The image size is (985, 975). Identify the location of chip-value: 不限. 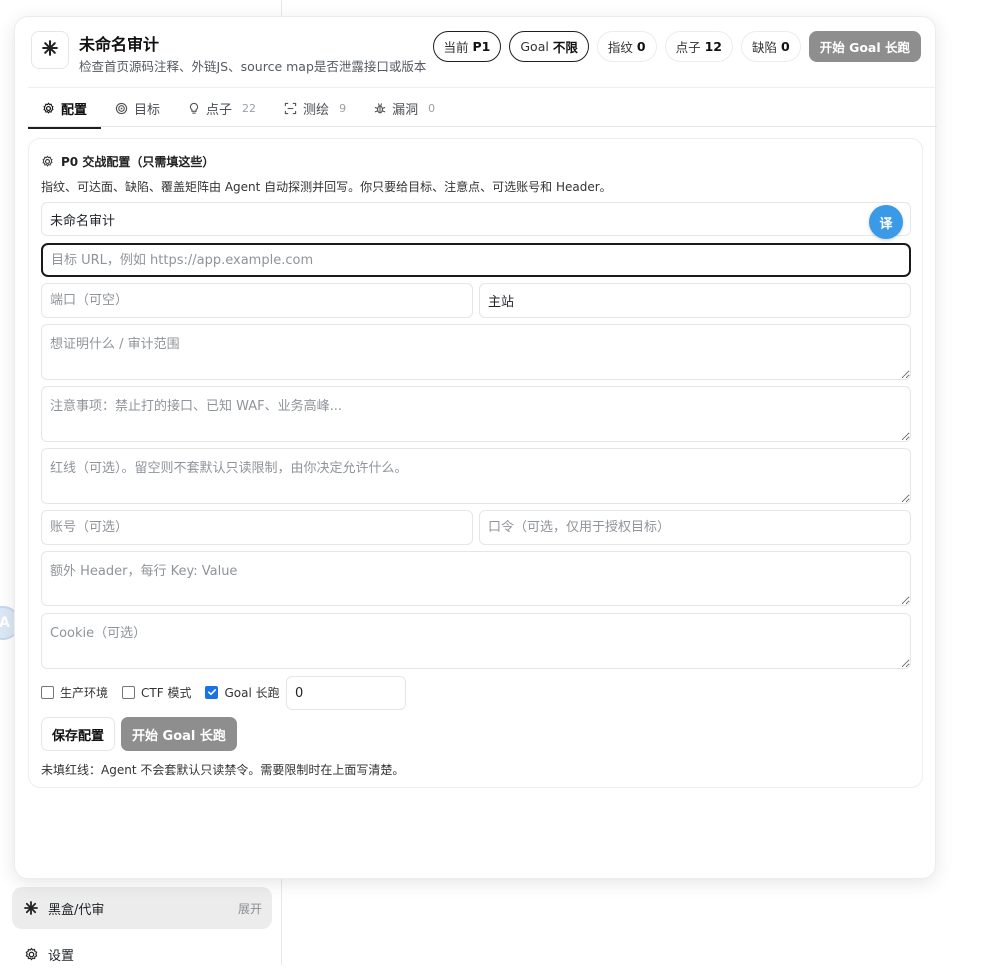
(565, 47).